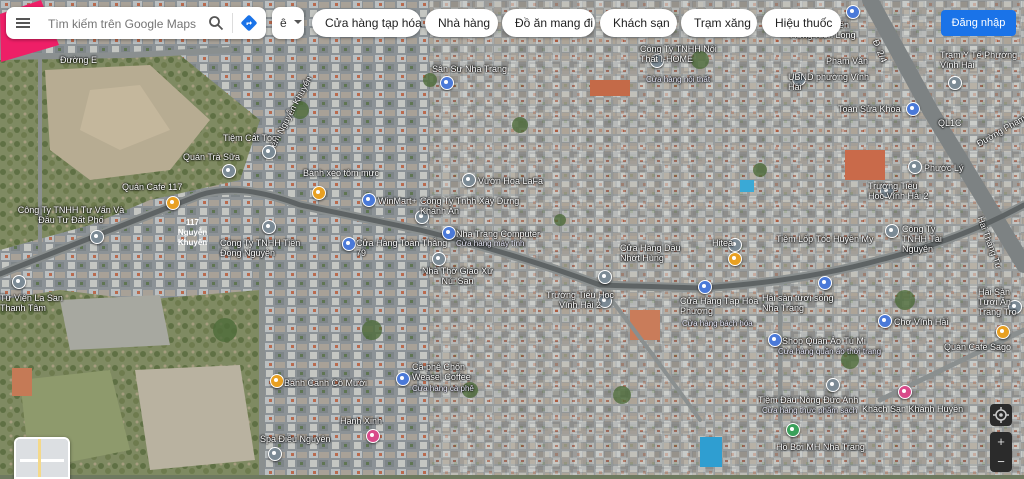 Image resolution: width=1024 pixels, height=479 pixels. I want to click on place-label: Shop Quần Áo Tú Mi, so click(824, 341).